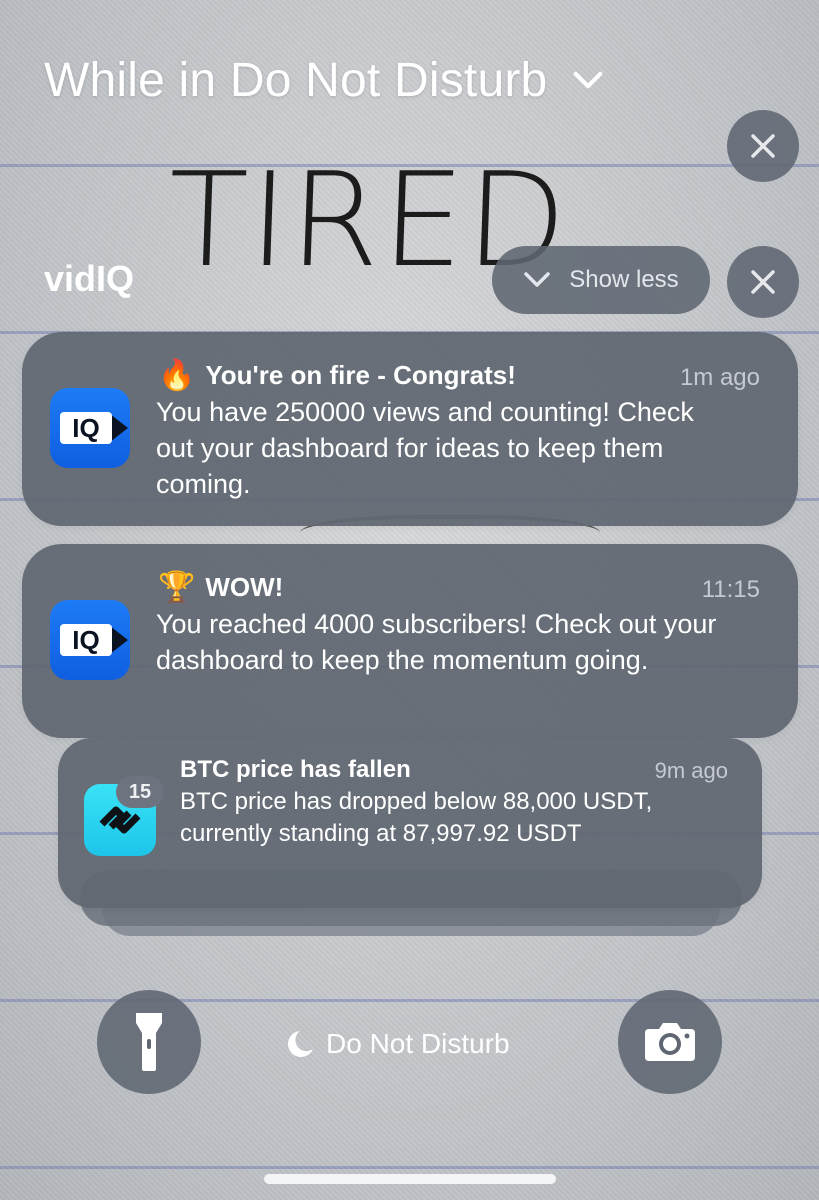 The image size is (819, 1200). I want to click on camera-button, so click(670, 1042).